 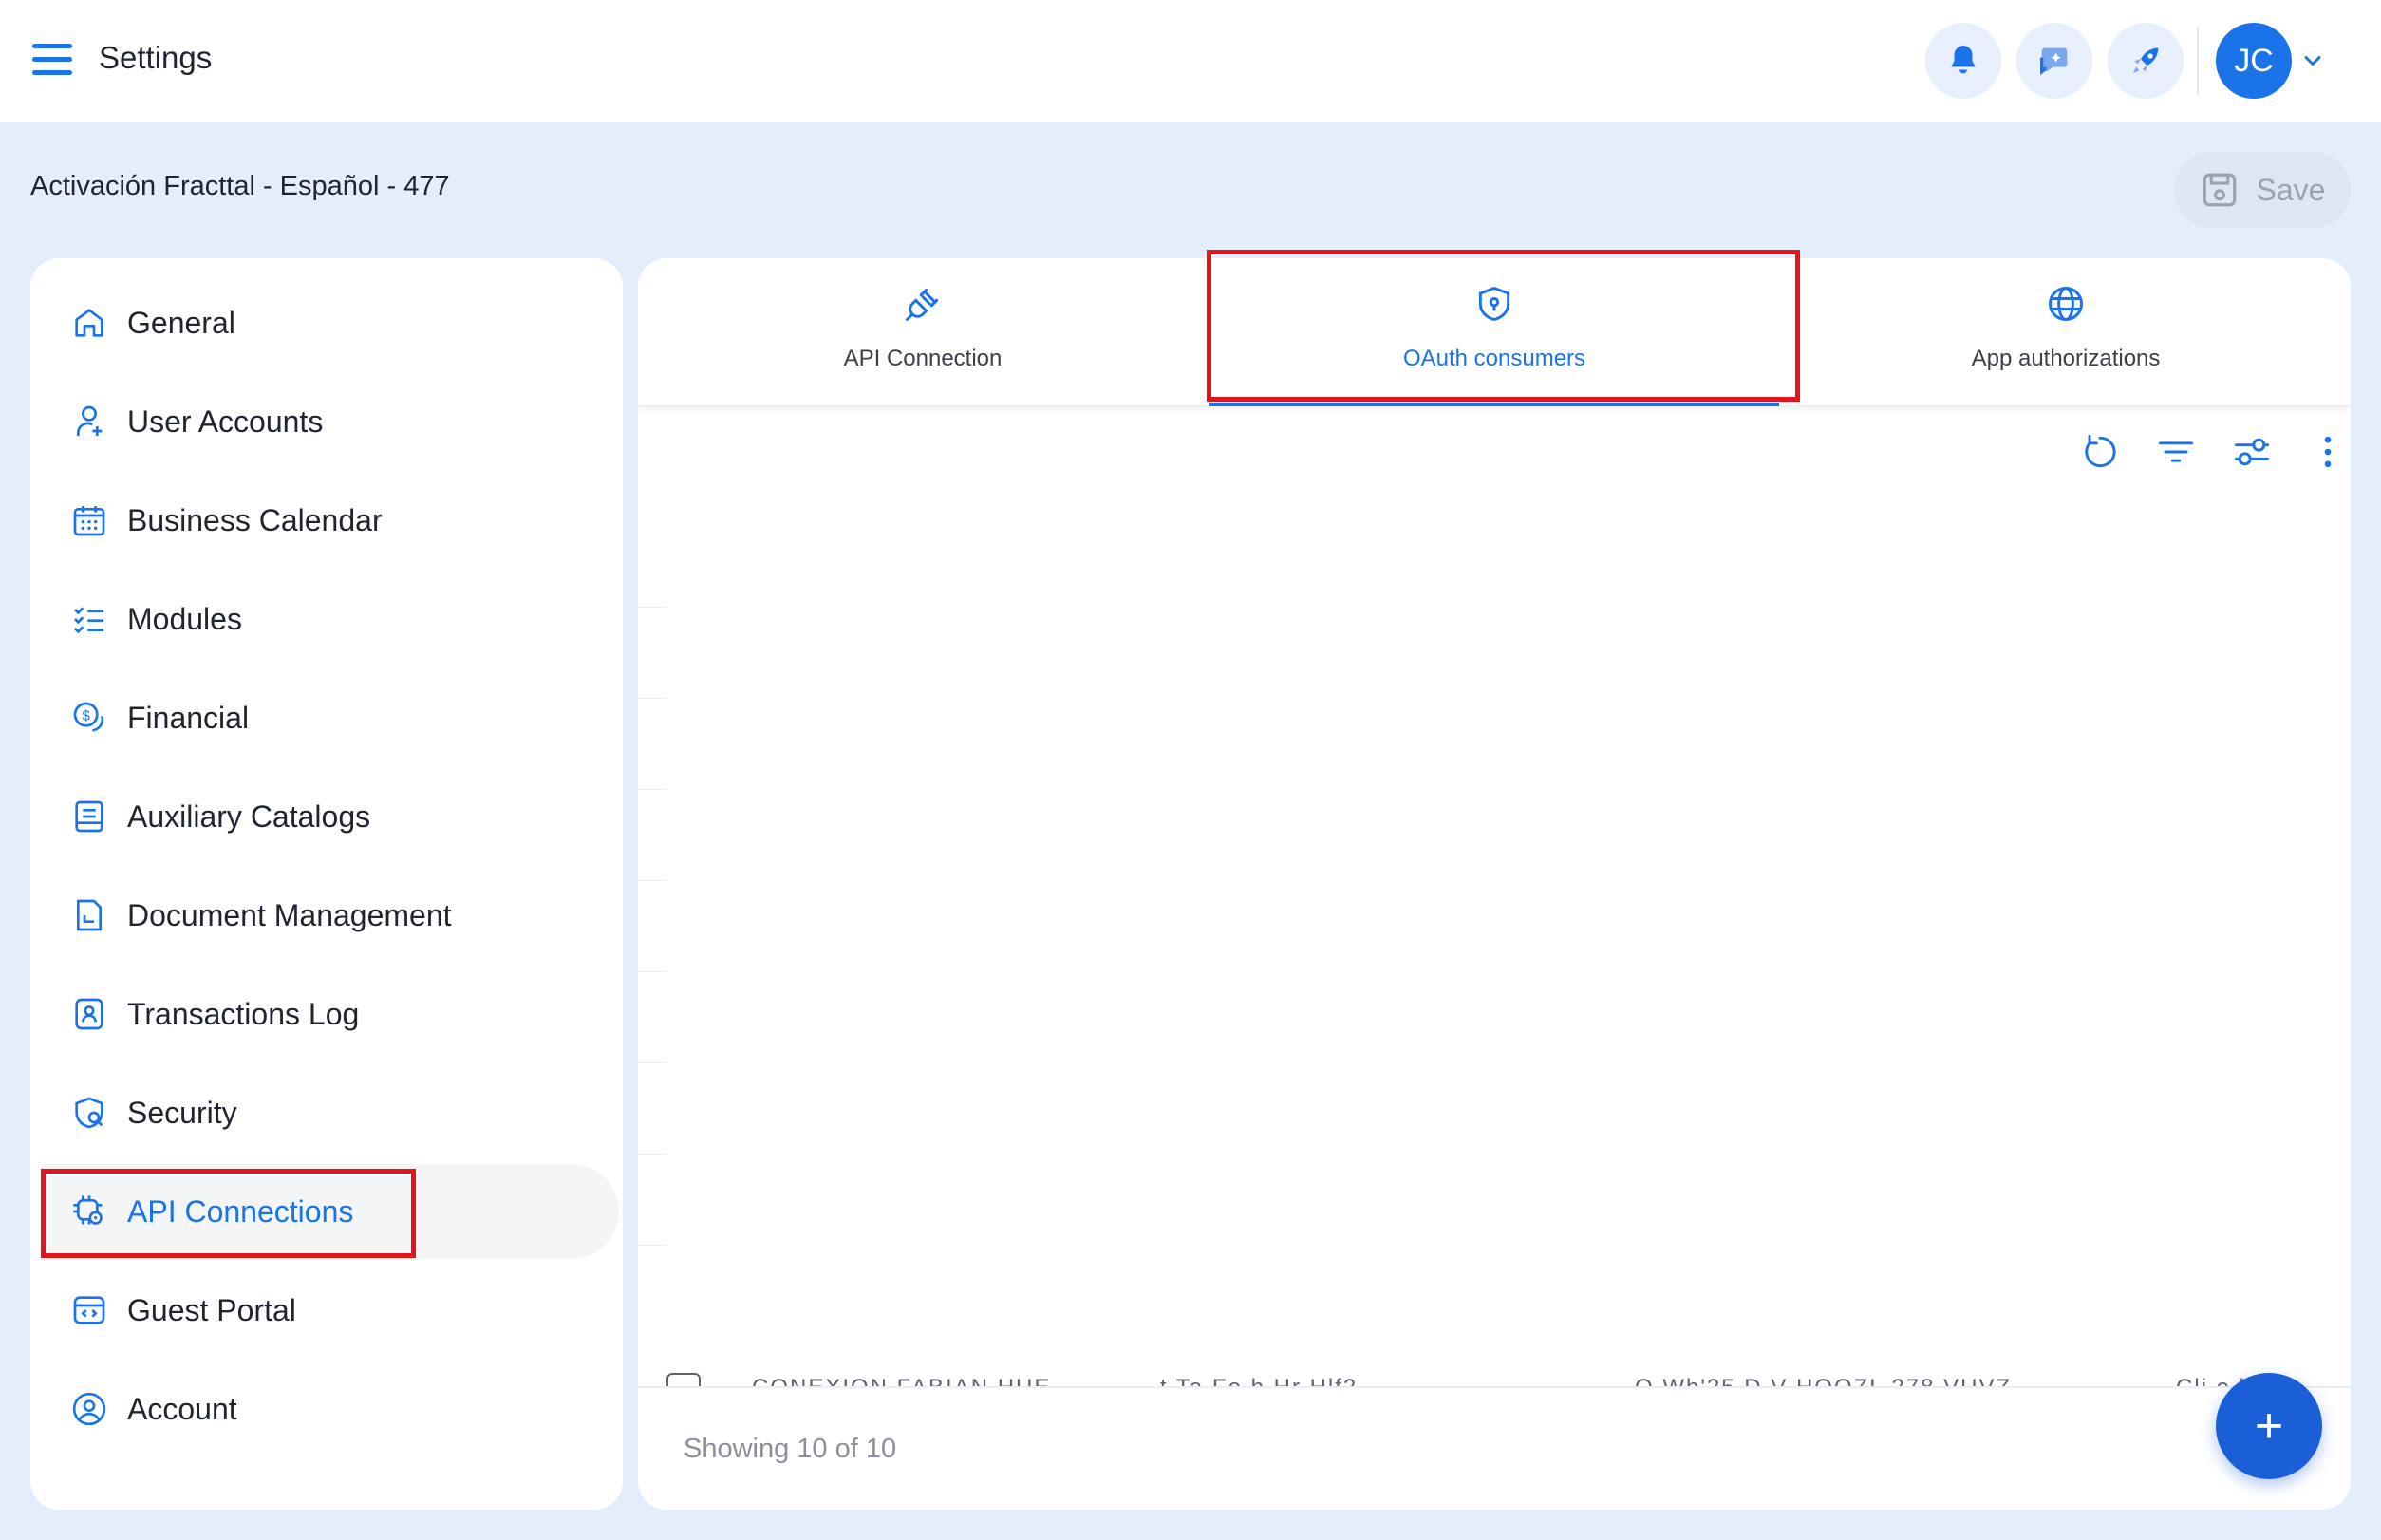 What do you see at coordinates (923, 359) in the screenshot?
I see `tab-label: API Connection` at bounding box center [923, 359].